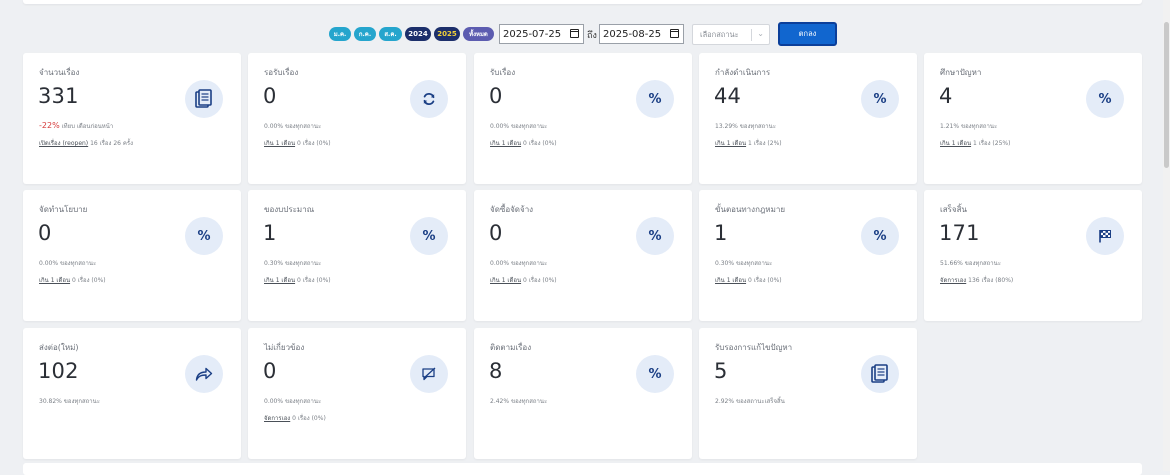  I want to click on card-percent: 51.66% ของทุกสถานะ, so click(970, 263).